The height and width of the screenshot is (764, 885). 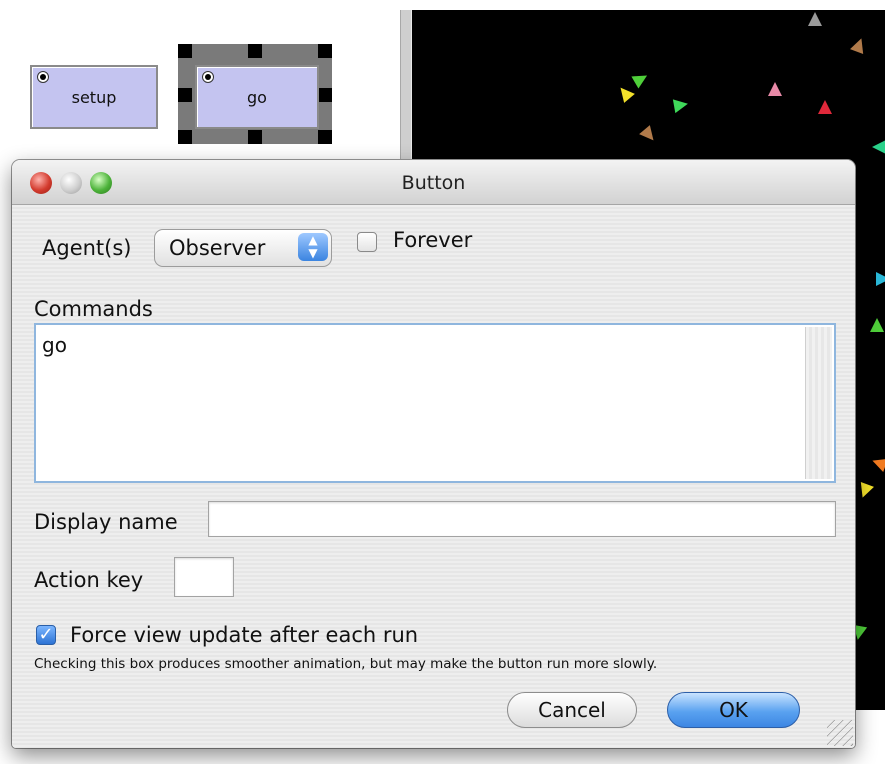 What do you see at coordinates (87, 248) in the screenshot?
I see `agents-label: Agent(s)` at bounding box center [87, 248].